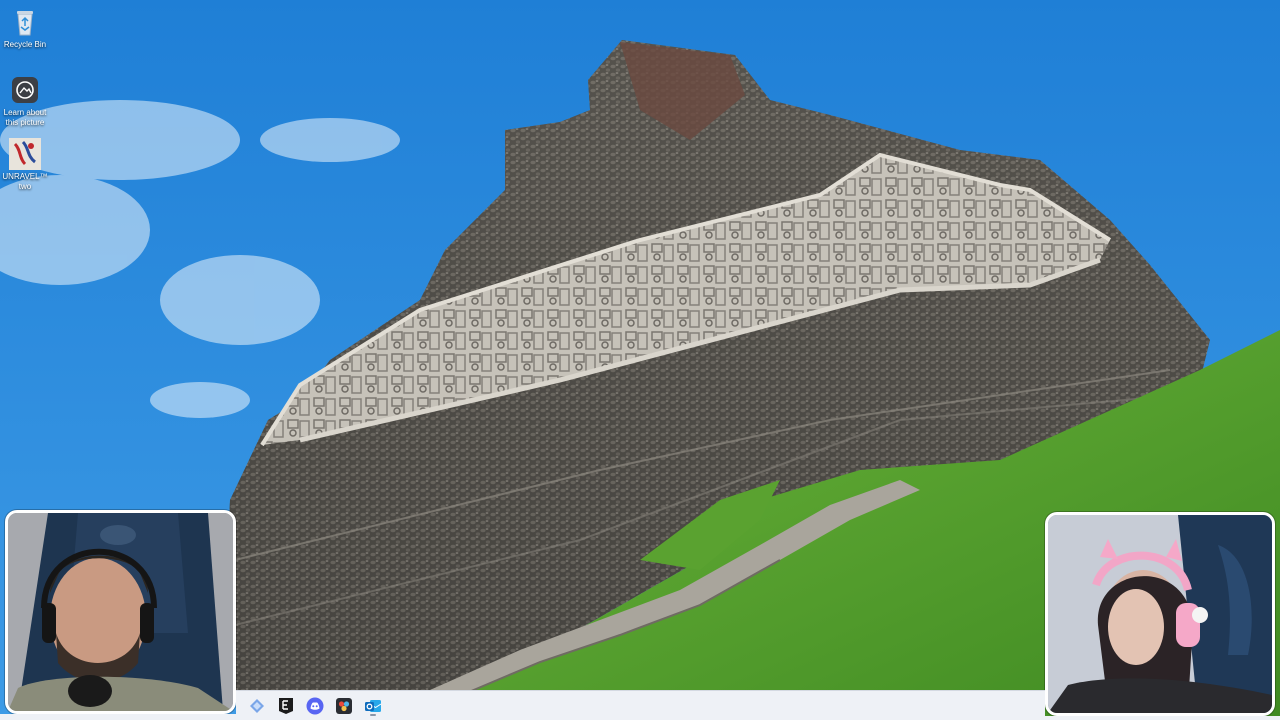 This screenshot has width=1280, height=720. I want to click on taskbar-app-diamond, so click(257, 706).